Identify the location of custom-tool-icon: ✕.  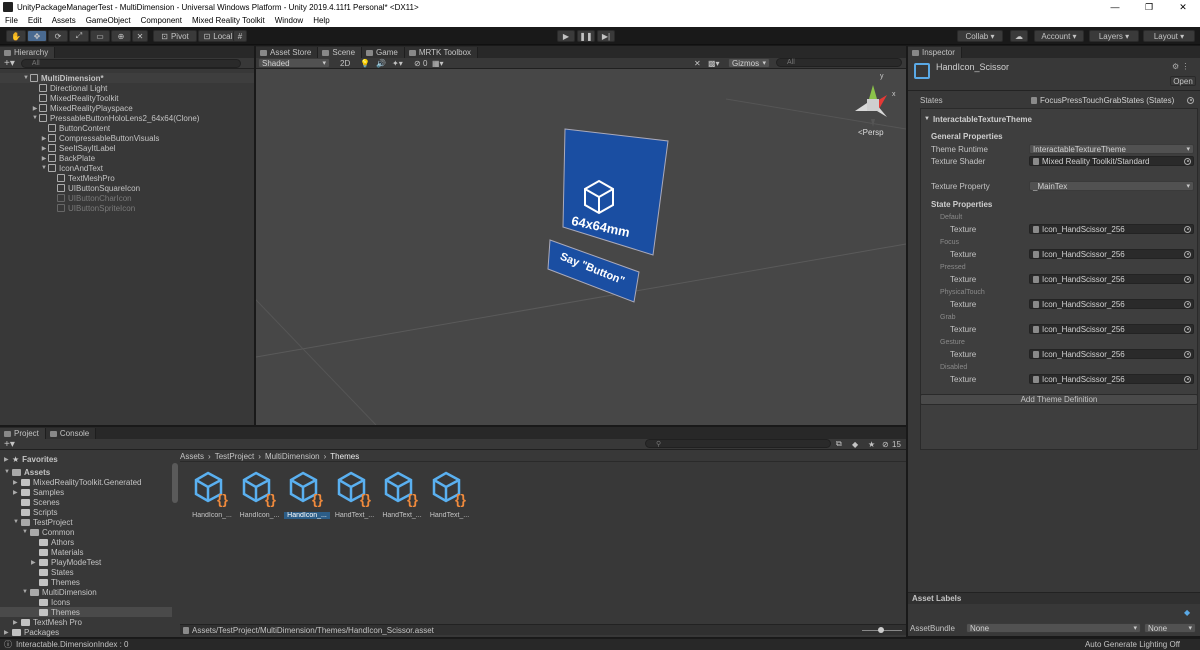
(140, 36).